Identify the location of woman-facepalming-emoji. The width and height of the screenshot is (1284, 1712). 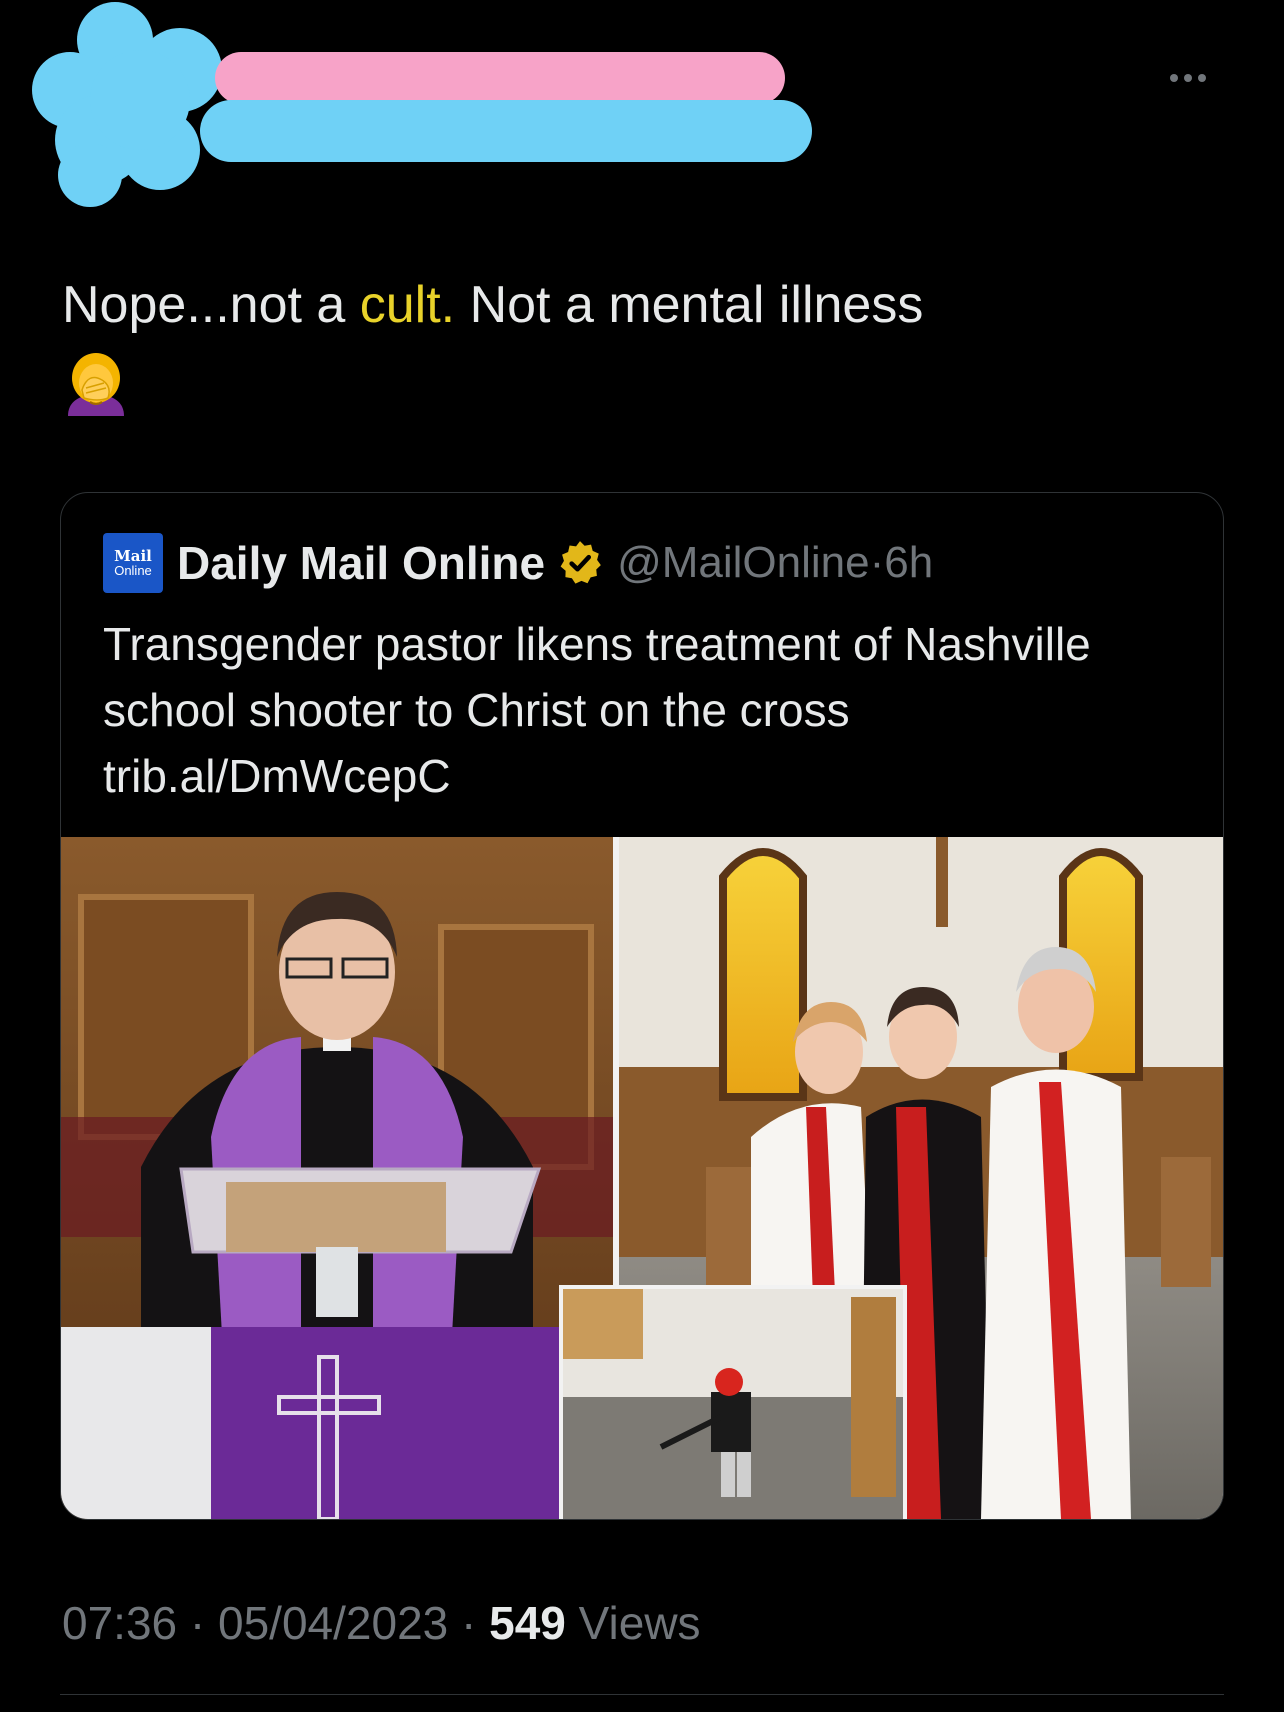
(96, 384).